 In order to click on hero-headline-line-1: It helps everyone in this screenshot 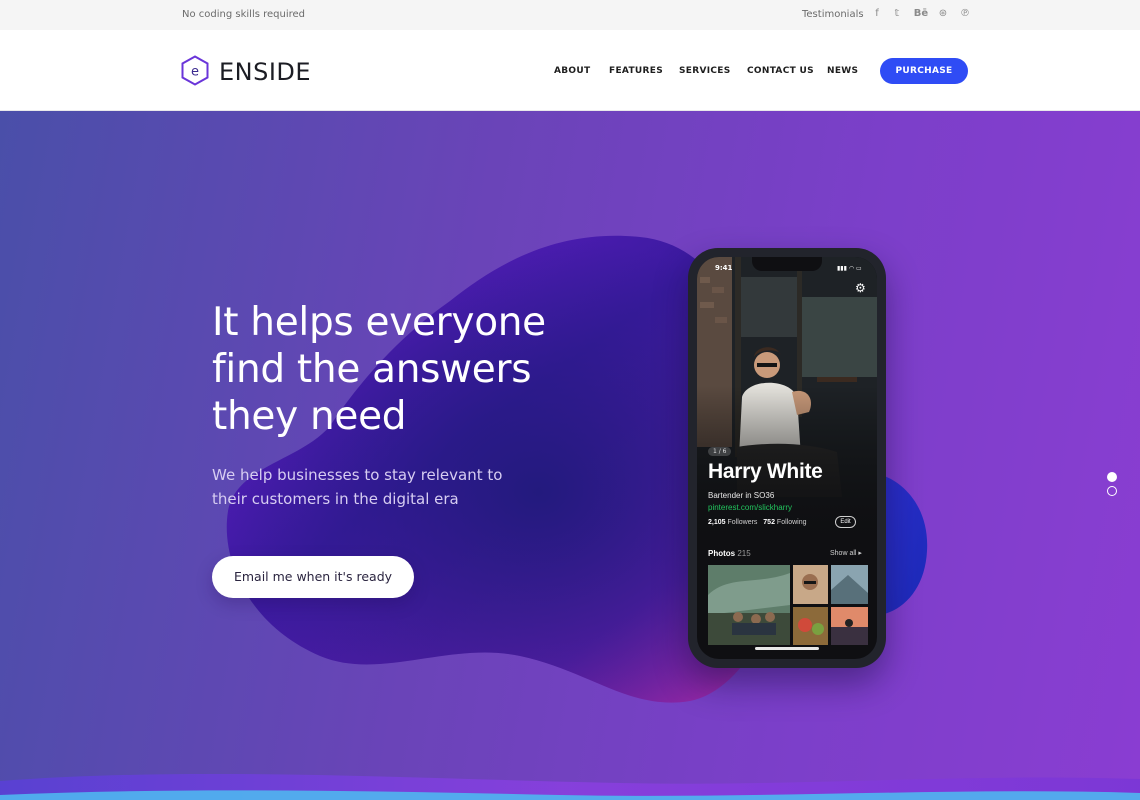, I will do `click(379, 322)`.